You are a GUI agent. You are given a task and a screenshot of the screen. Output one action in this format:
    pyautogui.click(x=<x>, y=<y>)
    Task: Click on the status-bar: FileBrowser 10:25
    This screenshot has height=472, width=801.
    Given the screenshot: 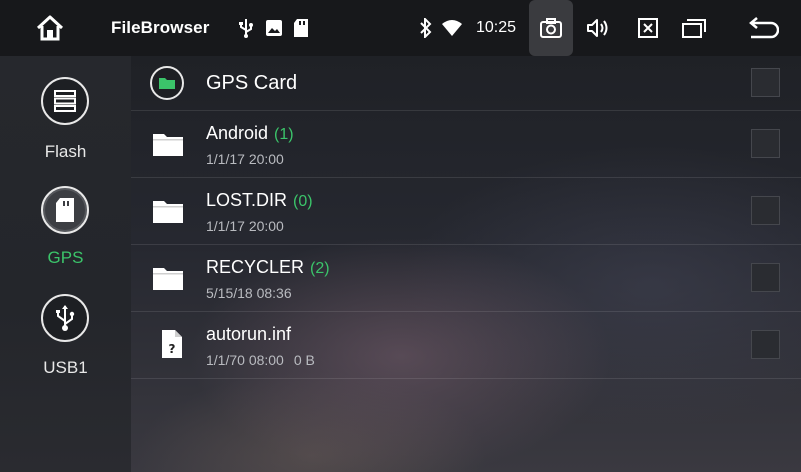 What is the action you would take?
    pyautogui.click(x=400, y=28)
    